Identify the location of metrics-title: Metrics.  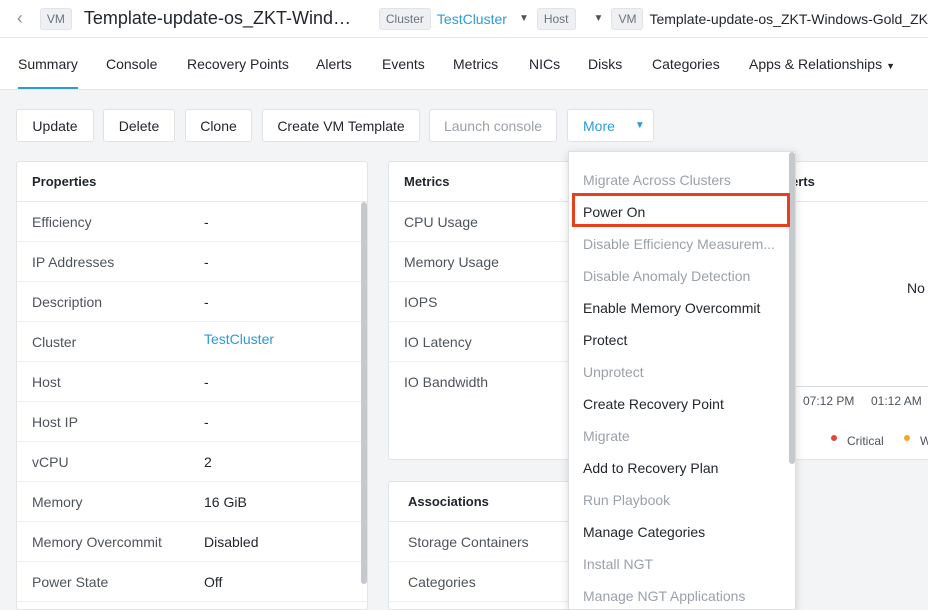
(483, 182).